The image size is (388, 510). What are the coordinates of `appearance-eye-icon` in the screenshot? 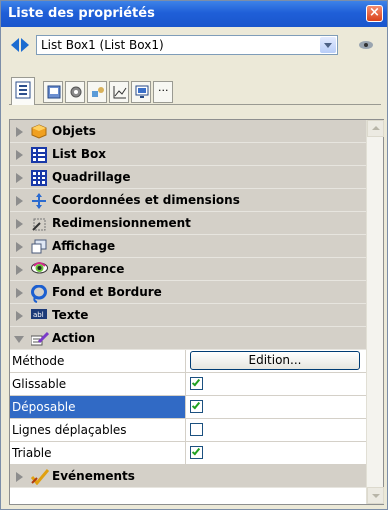 It's located at (39, 269).